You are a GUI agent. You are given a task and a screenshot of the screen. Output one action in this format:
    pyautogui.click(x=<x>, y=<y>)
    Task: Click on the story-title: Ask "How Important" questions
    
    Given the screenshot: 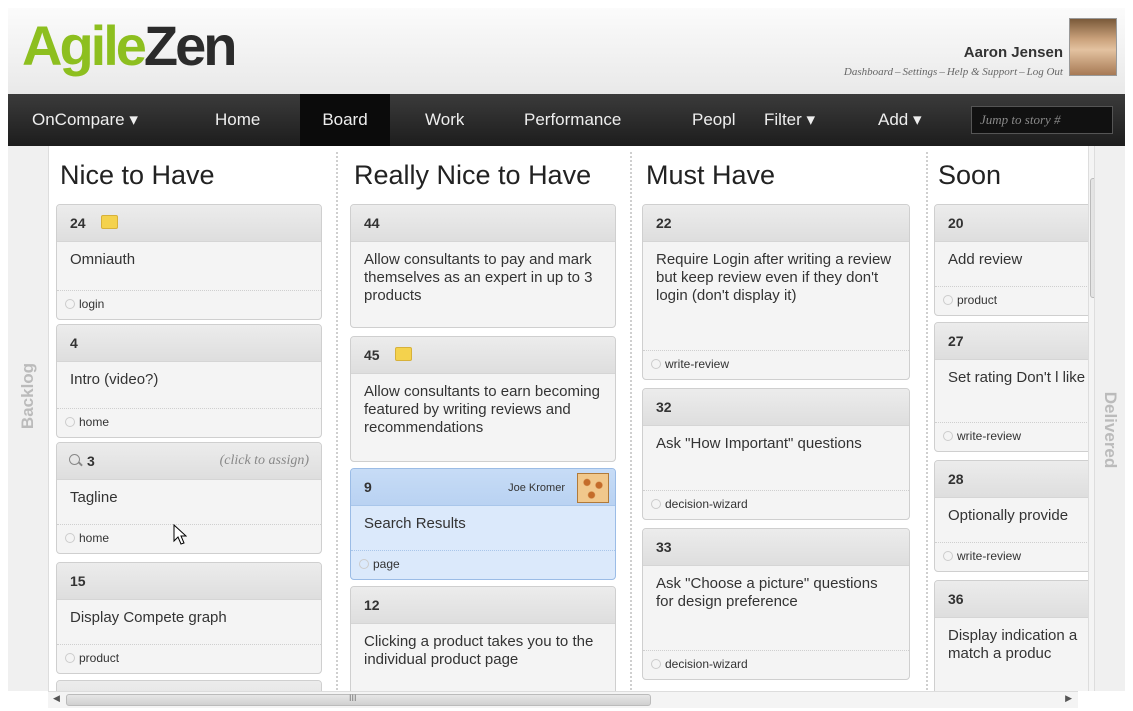 What is the action you would take?
    pyautogui.click(x=759, y=443)
    